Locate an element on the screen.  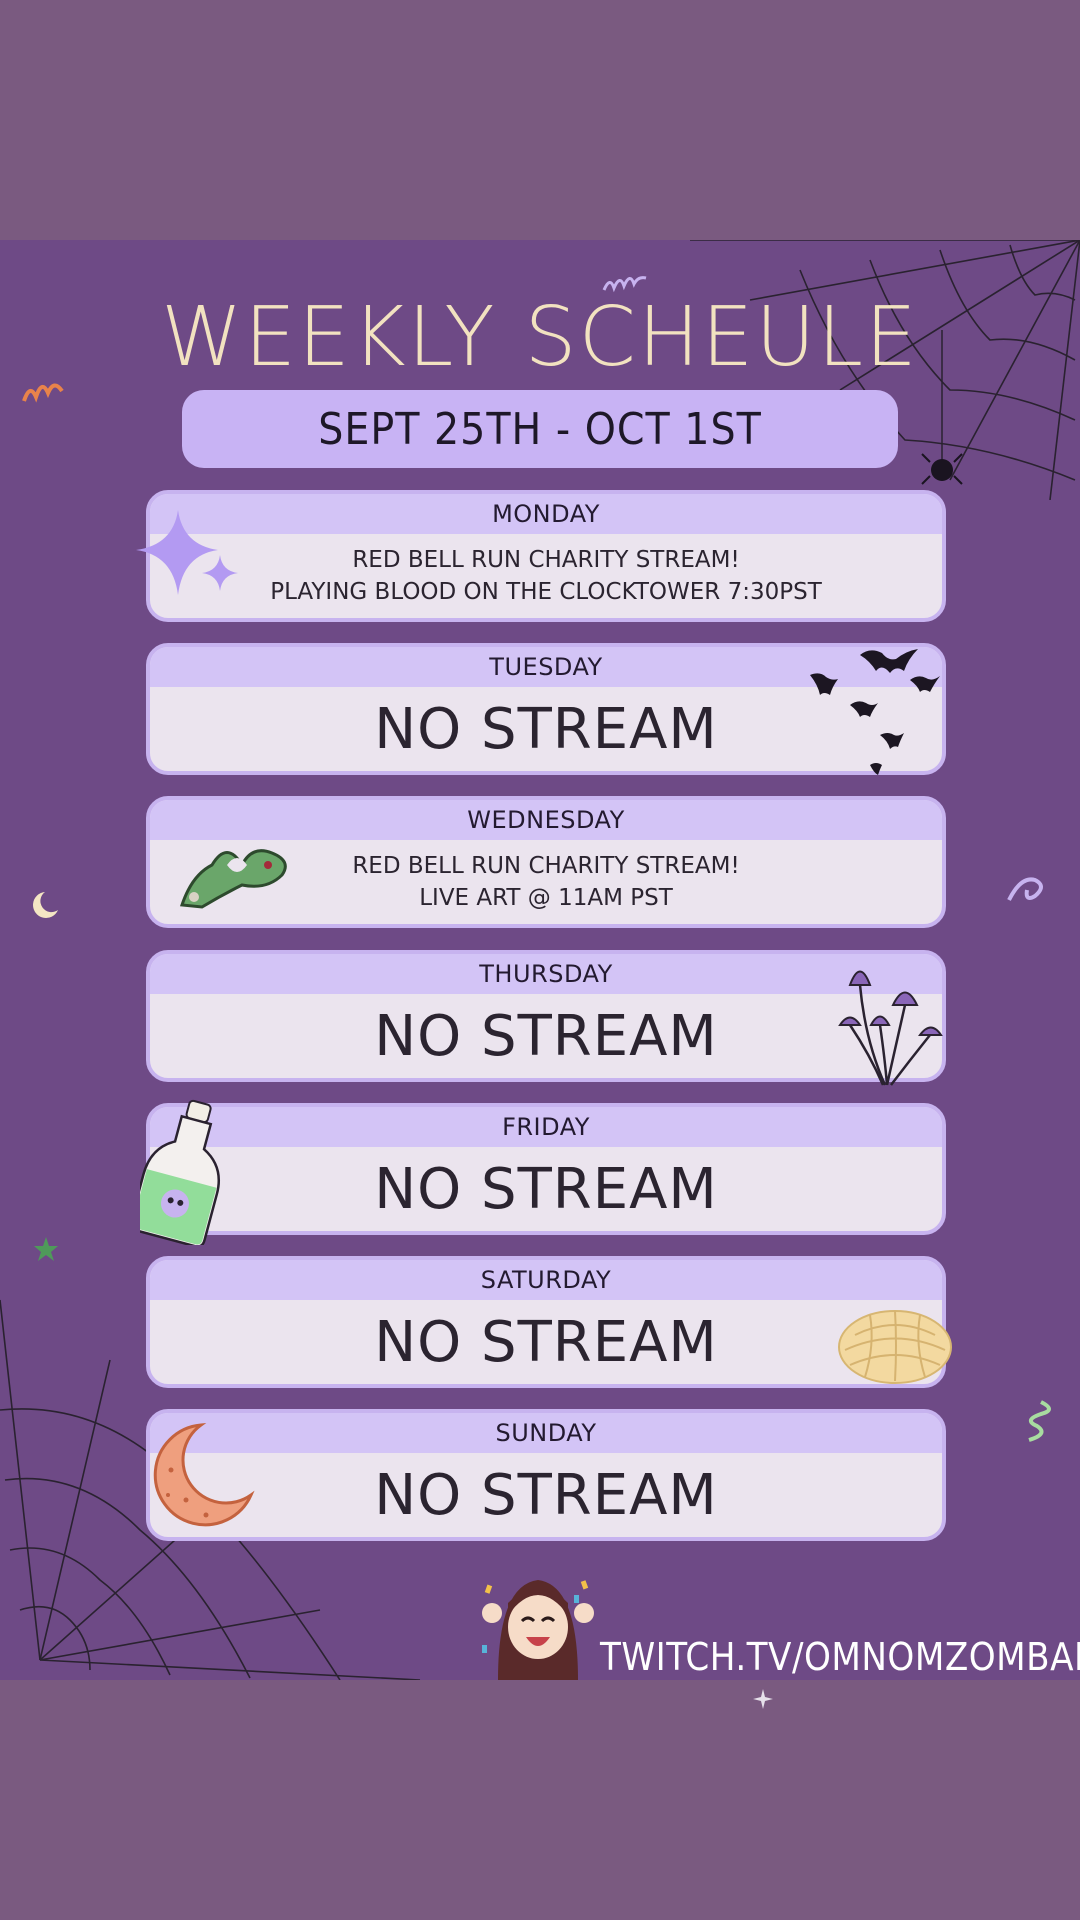
potion-bottle-icon is located at coordinates (180, 1172).